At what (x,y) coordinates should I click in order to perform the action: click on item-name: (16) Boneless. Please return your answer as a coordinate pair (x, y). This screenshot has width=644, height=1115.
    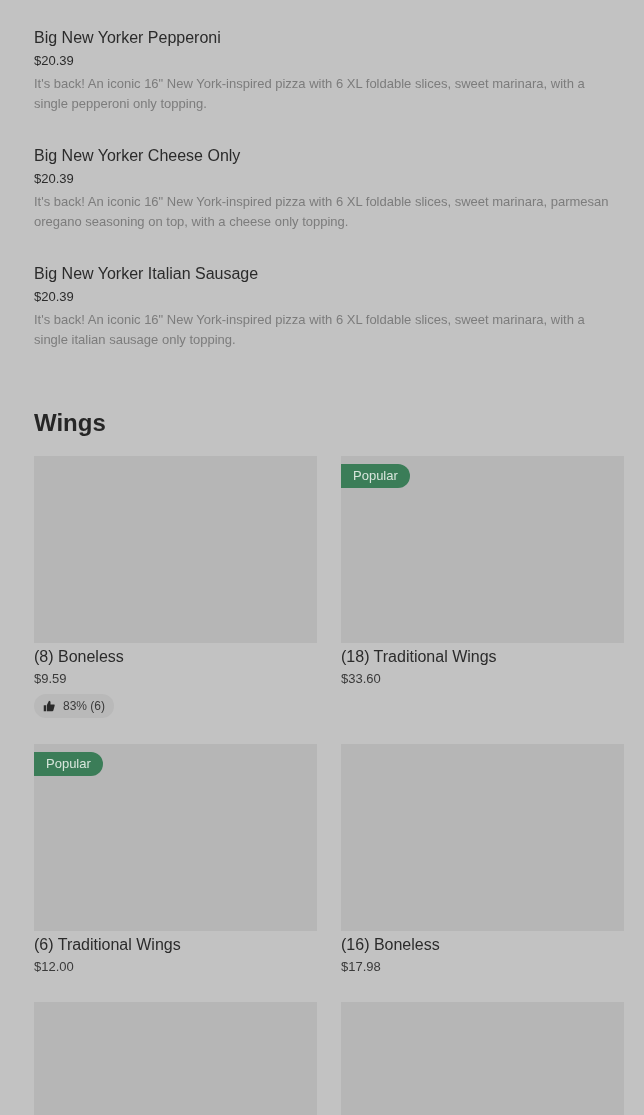
    Looking at the image, I should click on (391, 945).